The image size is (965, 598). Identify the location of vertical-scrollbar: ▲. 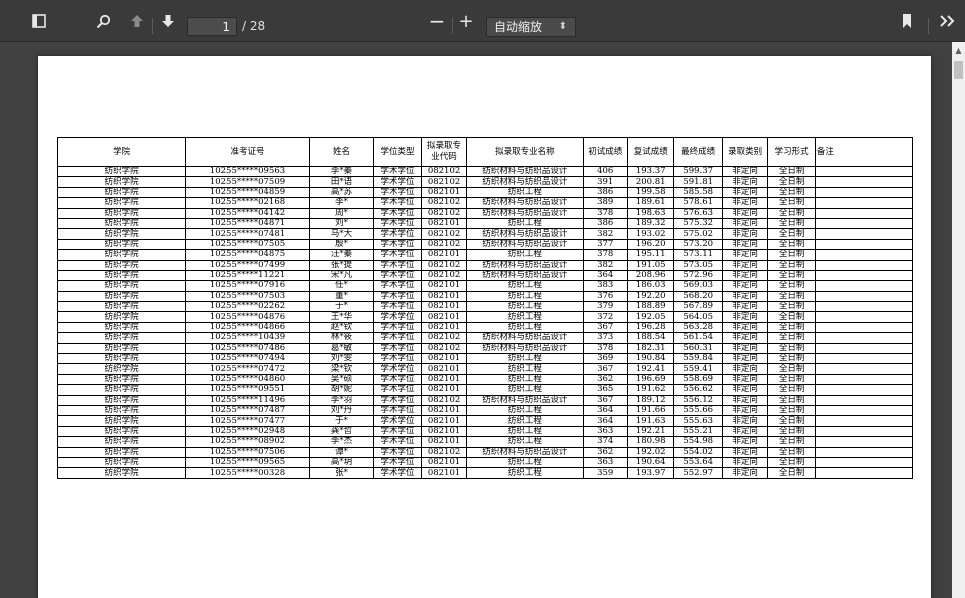
(958, 320).